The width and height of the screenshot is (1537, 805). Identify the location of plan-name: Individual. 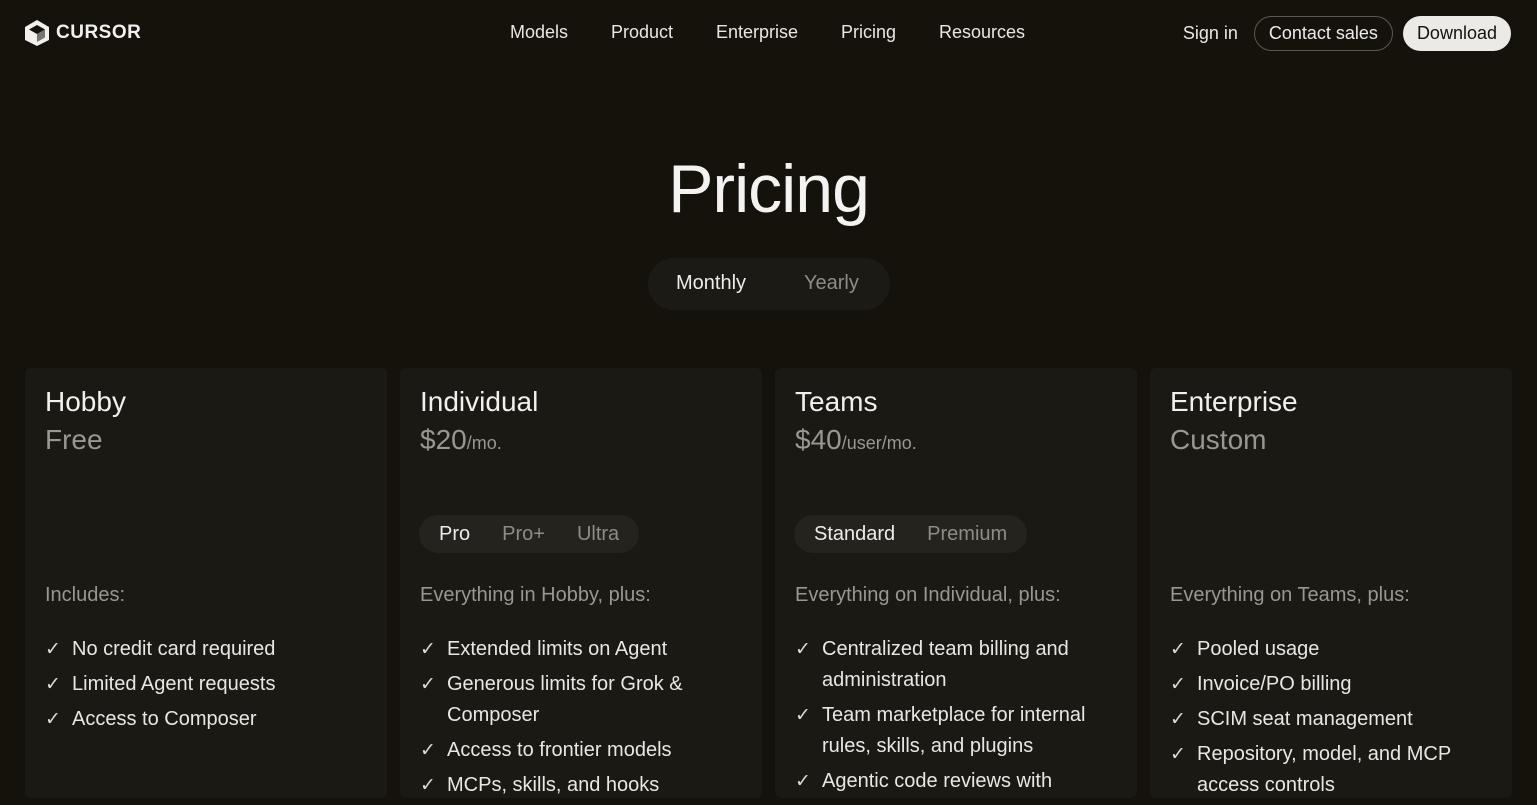
(479, 401).